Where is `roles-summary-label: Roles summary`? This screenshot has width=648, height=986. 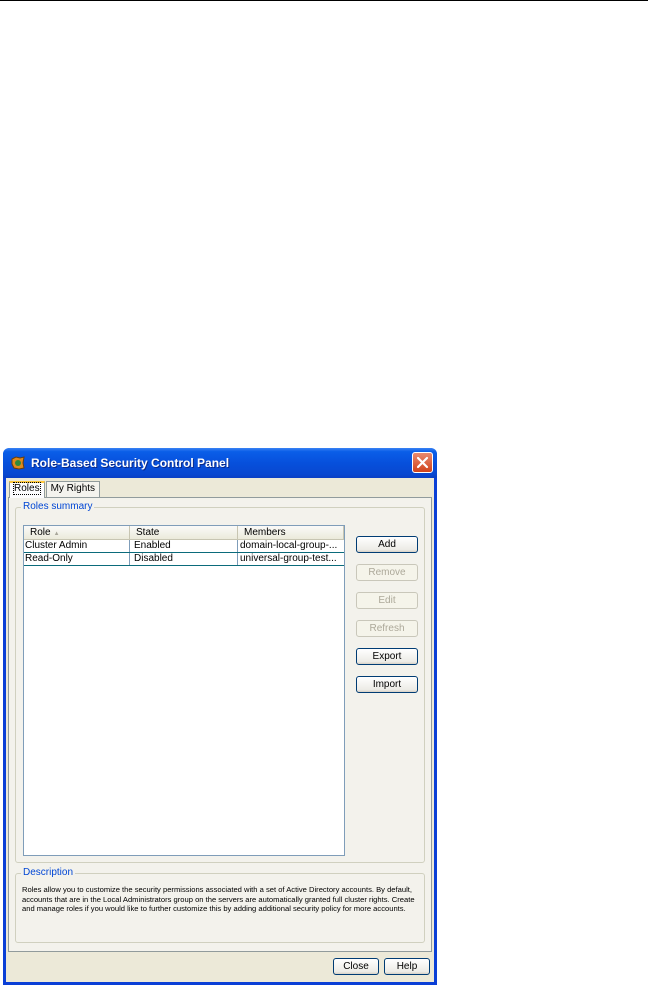 roles-summary-label: Roles summary is located at coordinates (58, 506).